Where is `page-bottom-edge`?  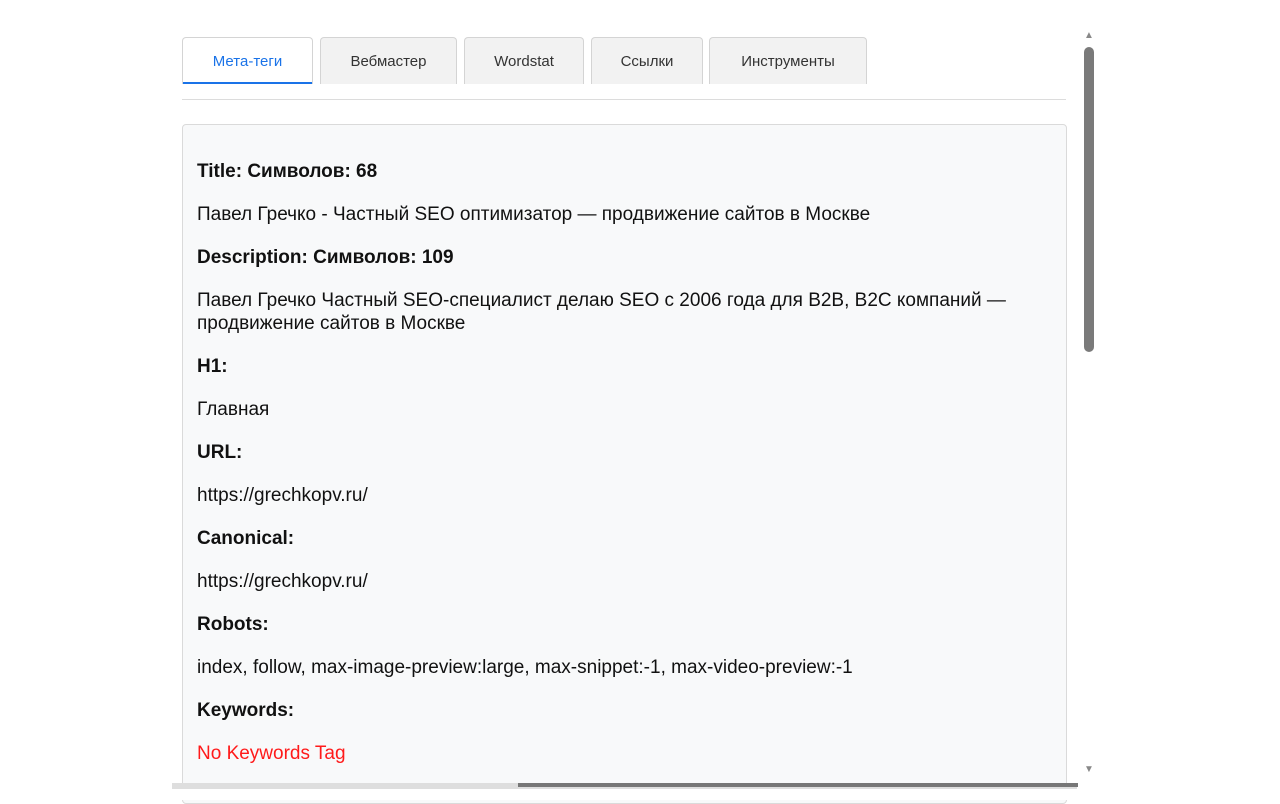
page-bottom-edge is located at coordinates (640, 794).